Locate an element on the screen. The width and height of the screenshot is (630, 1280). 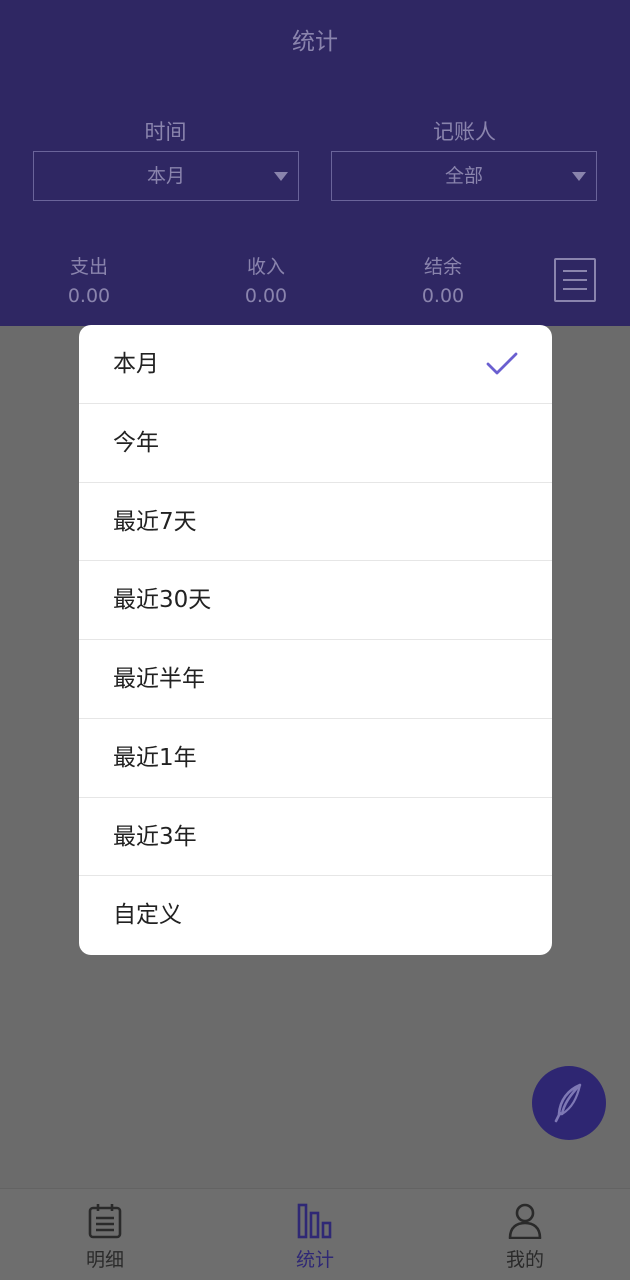
nav-item-stats: 统计 is located at coordinates (315, 1234).